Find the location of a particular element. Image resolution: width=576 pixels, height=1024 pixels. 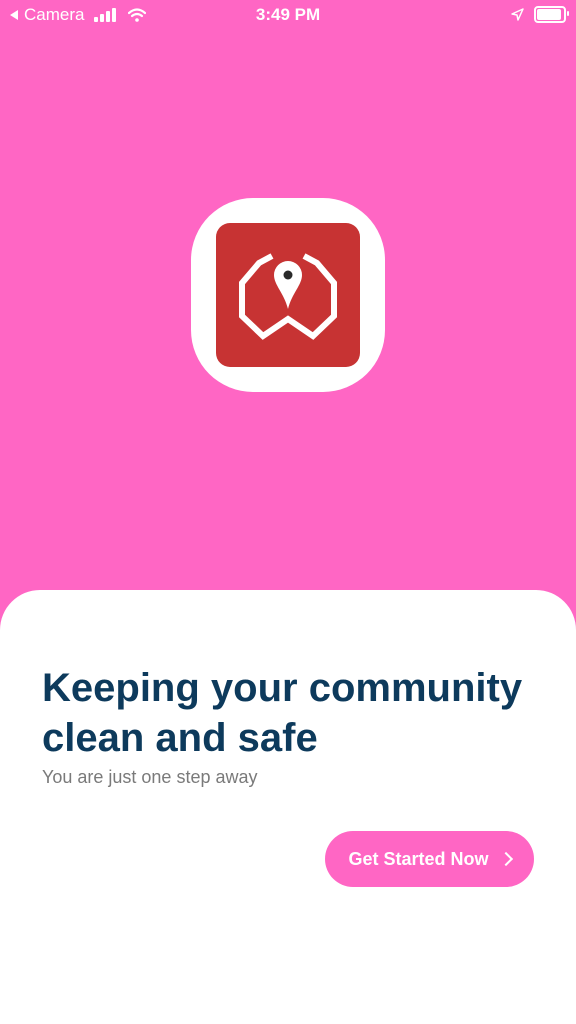

hexagon-location-pin-logo is located at coordinates (288, 296).